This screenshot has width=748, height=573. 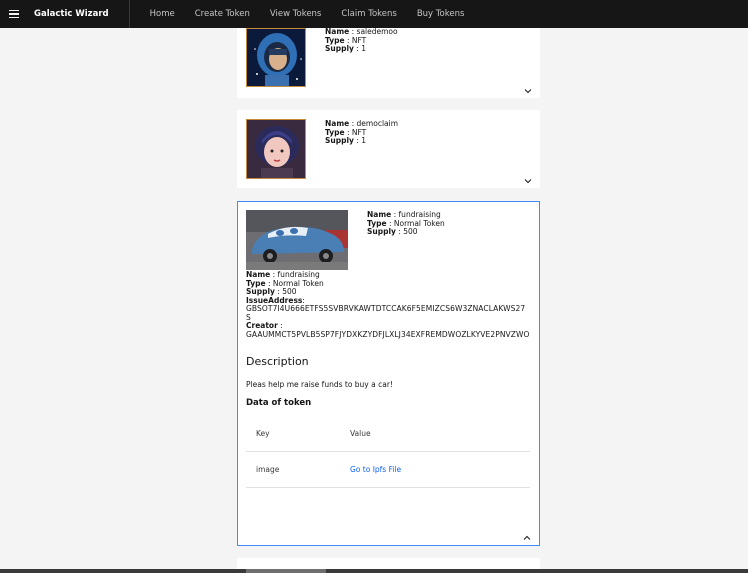 What do you see at coordinates (368, 14) in the screenshot?
I see `nav-claim-tokens: Claim Tokens` at bounding box center [368, 14].